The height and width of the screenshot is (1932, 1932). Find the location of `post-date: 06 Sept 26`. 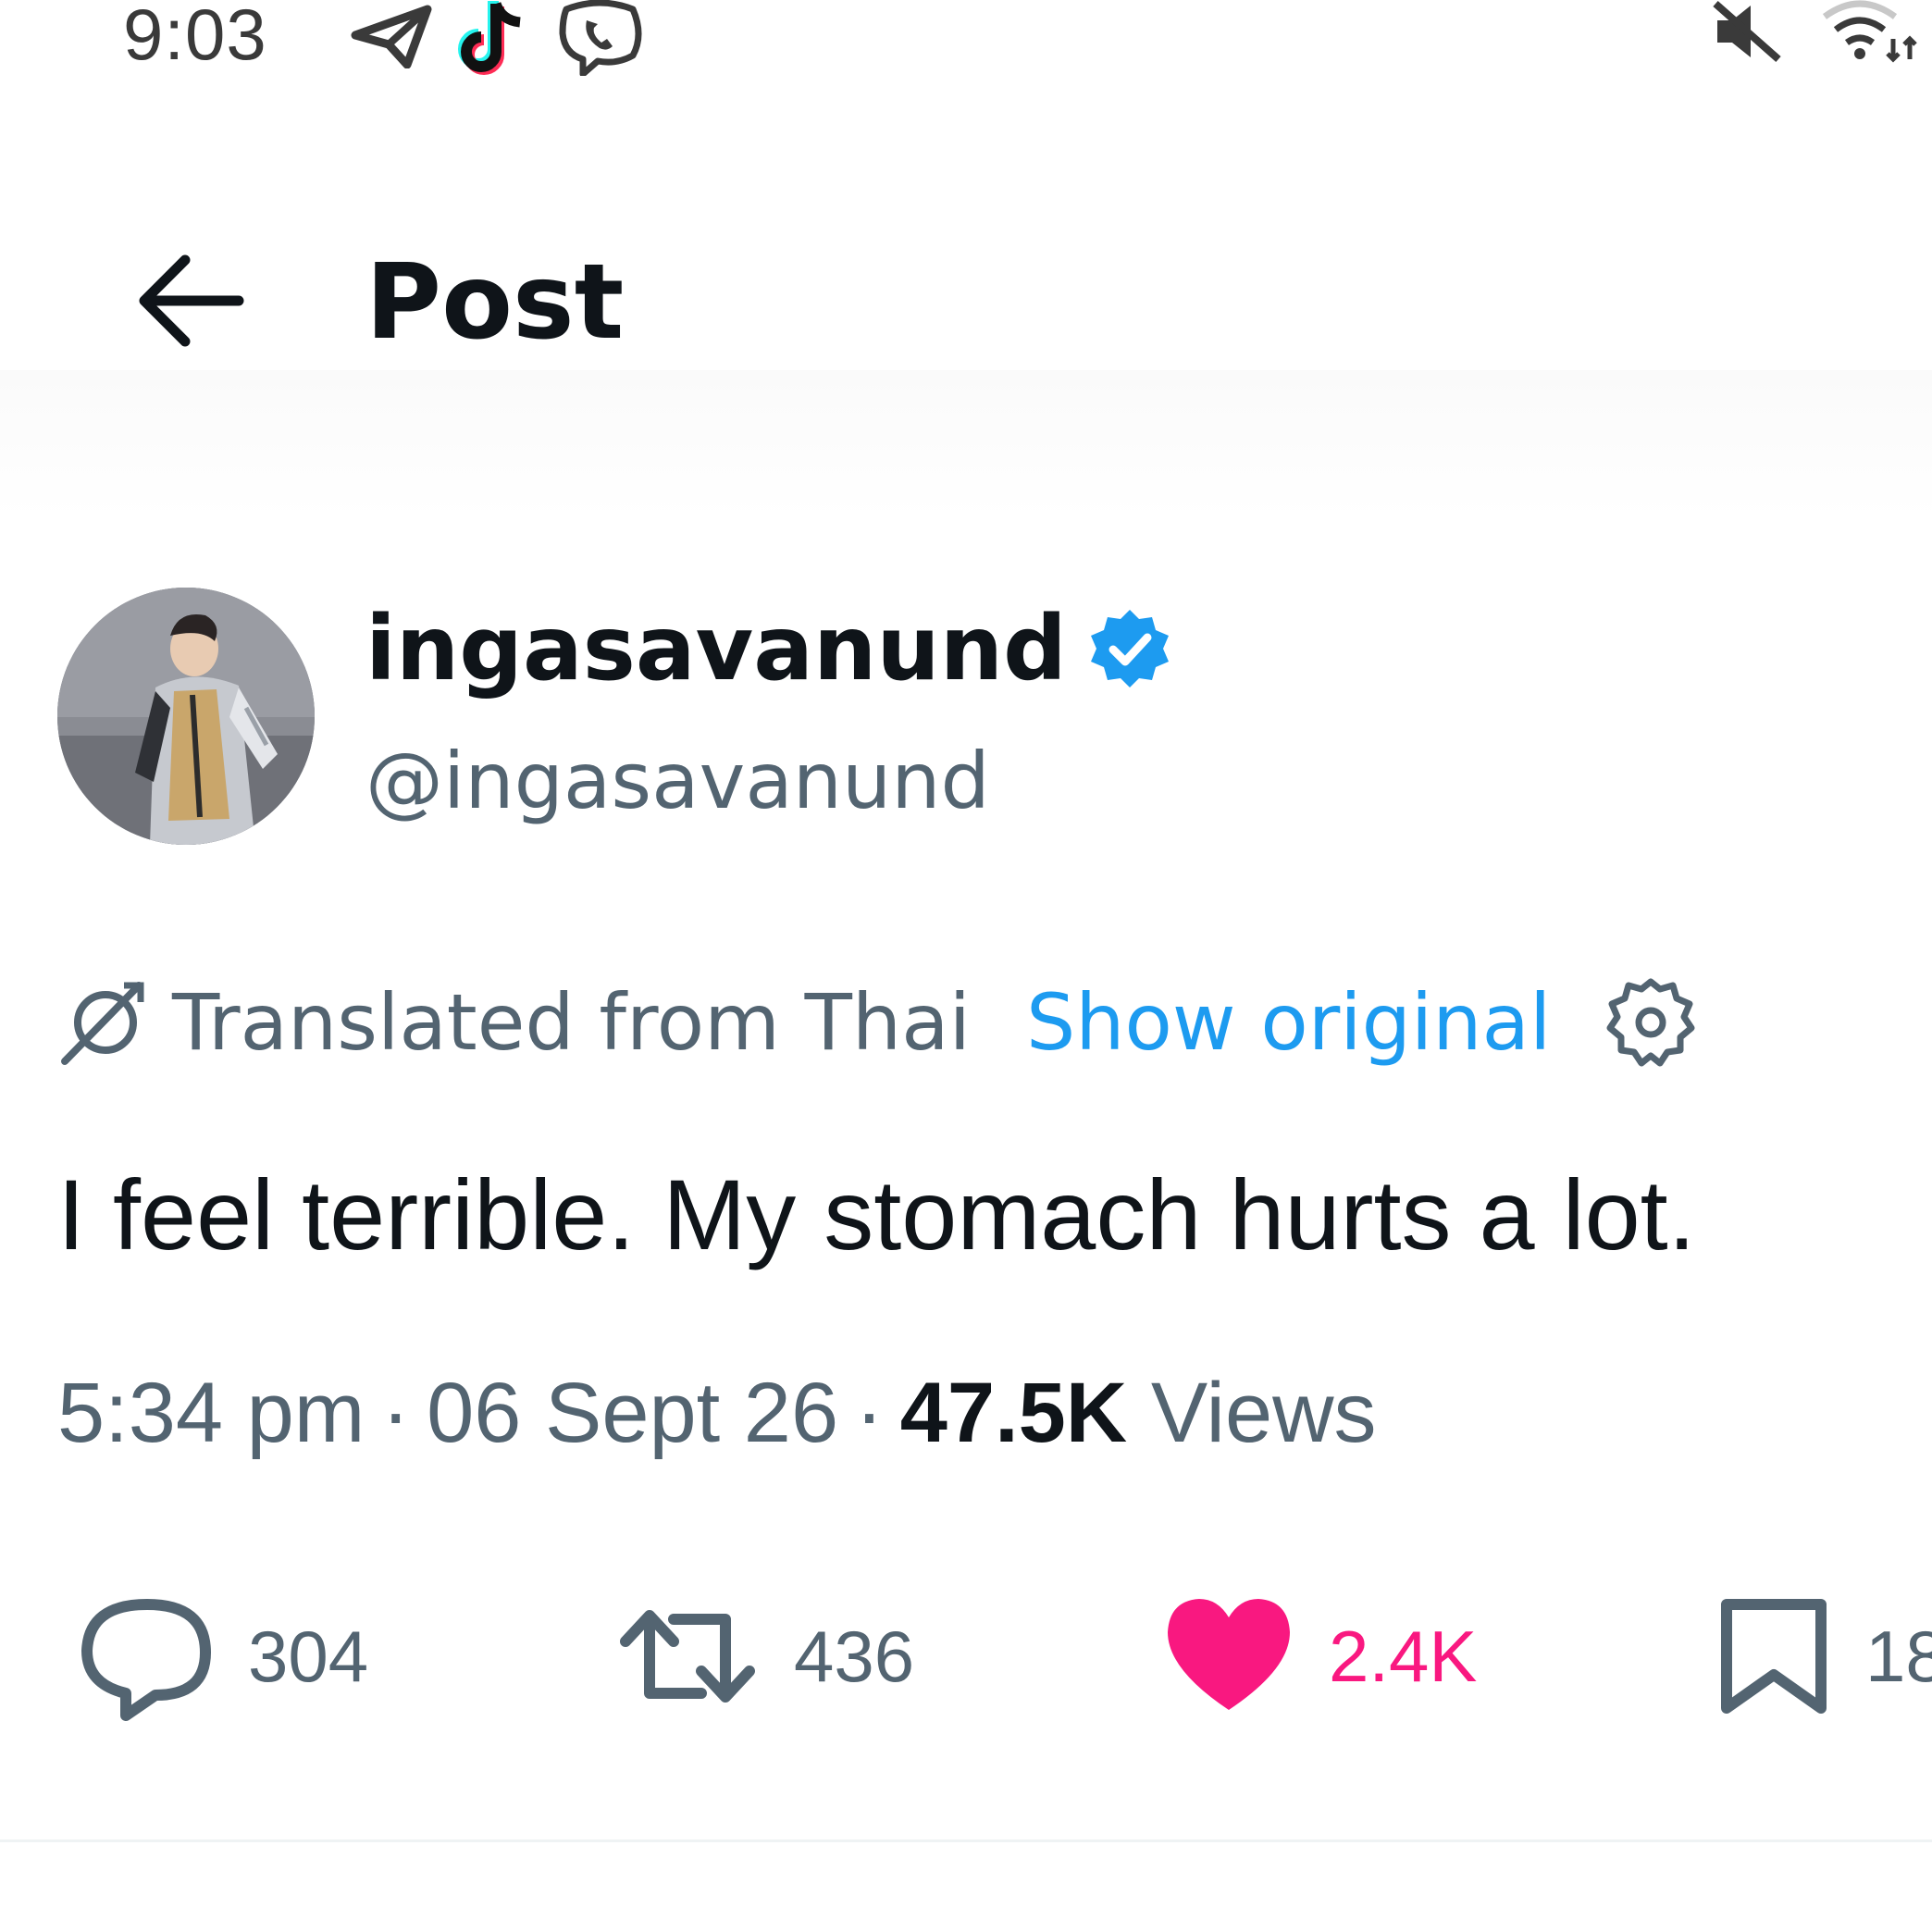

post-date: 06 Sept 26 is located at coordinates (632, 1413).